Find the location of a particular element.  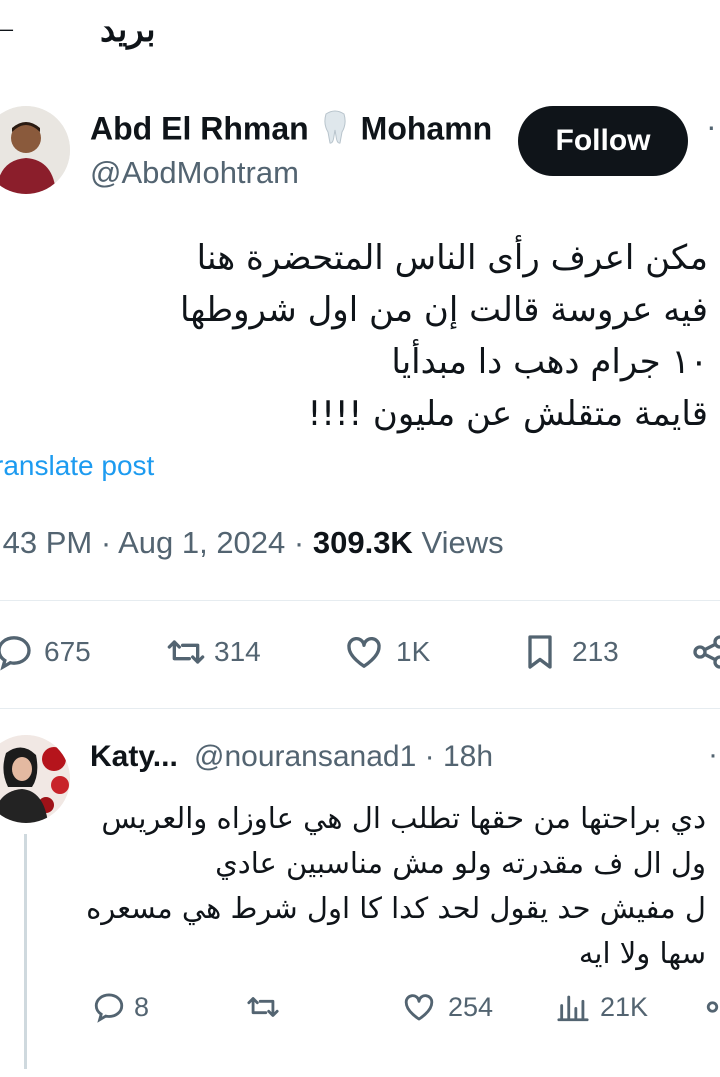

author-name-text: Abd El Rhman is located at coordinates (199, 128).